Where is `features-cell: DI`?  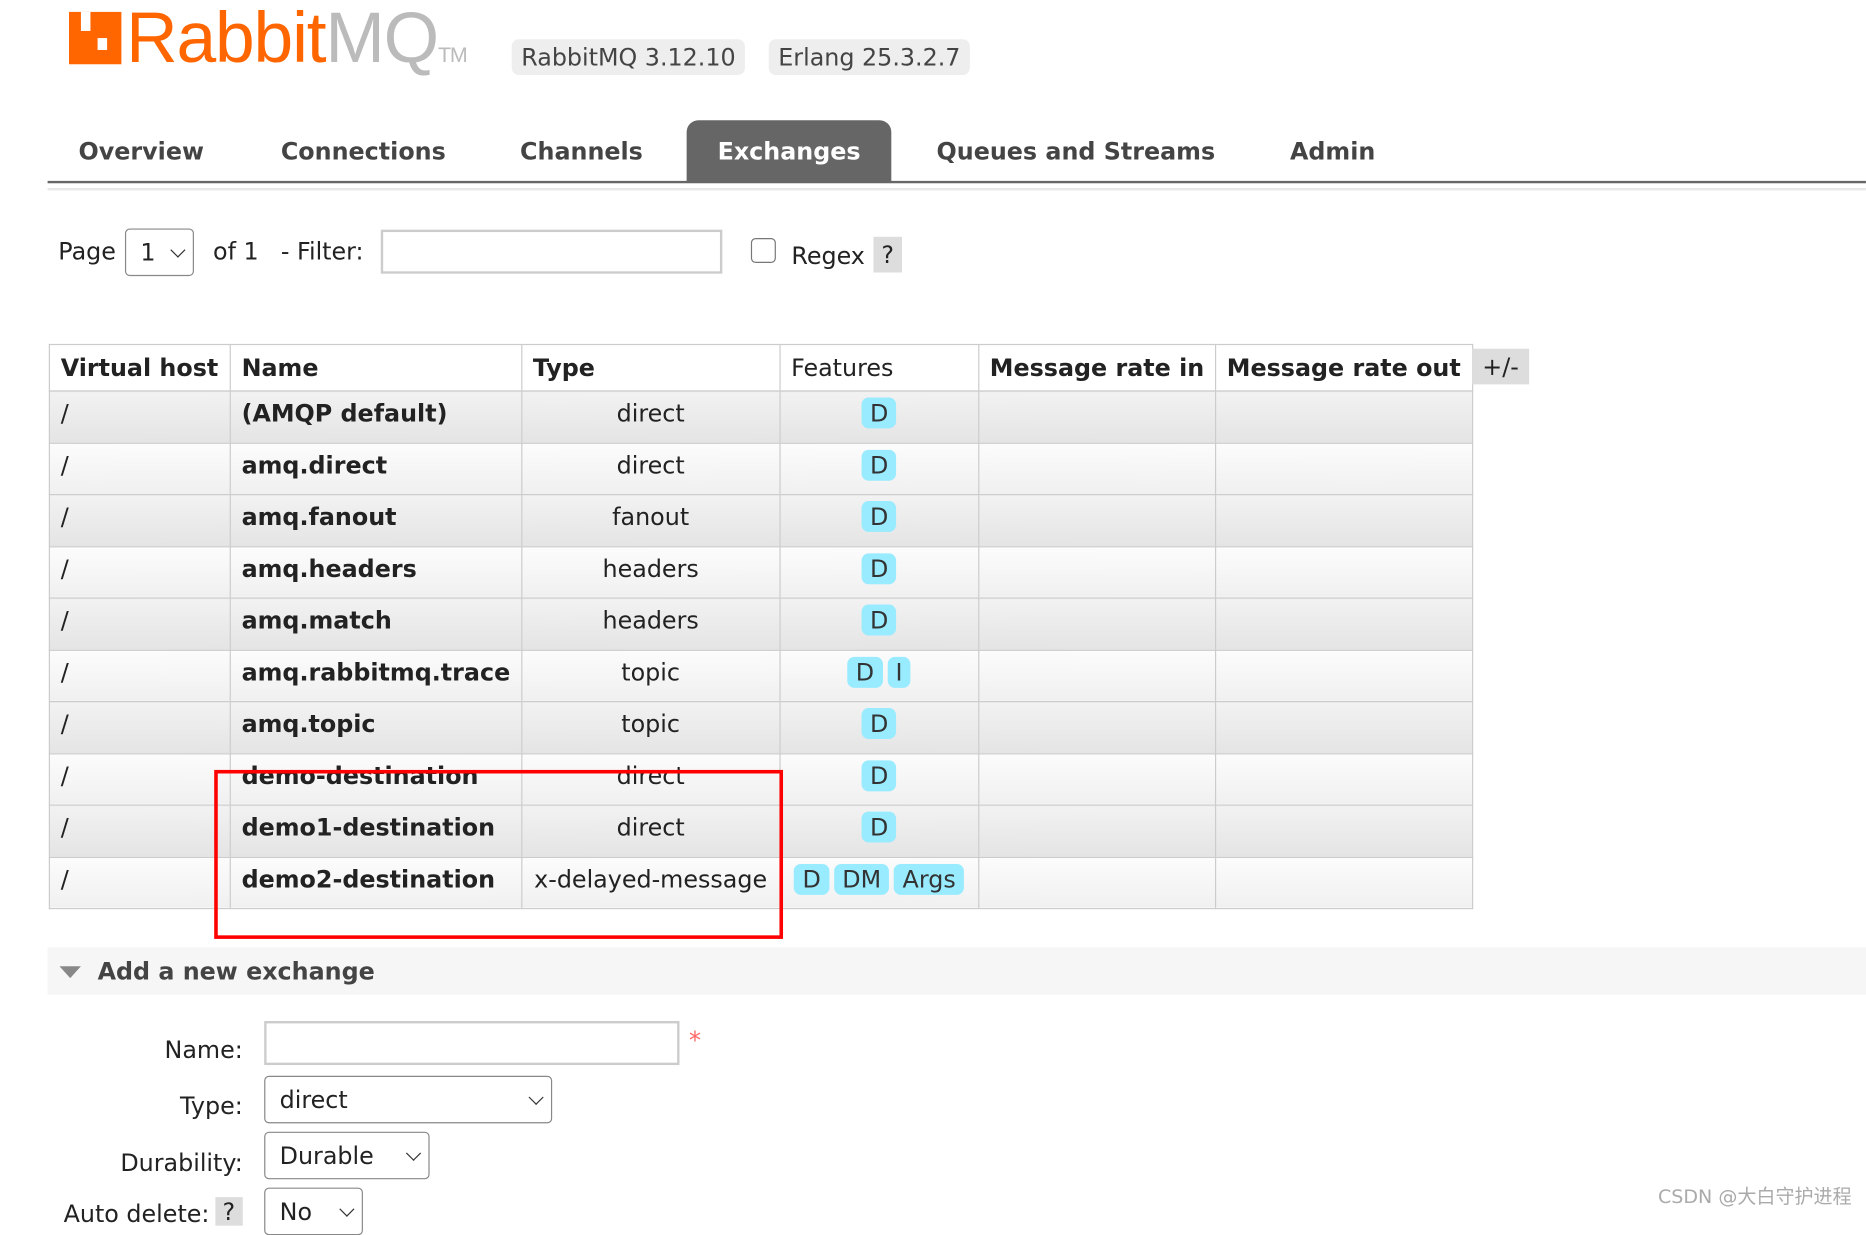 features-cell: DI is located at coordinates (879, 676).